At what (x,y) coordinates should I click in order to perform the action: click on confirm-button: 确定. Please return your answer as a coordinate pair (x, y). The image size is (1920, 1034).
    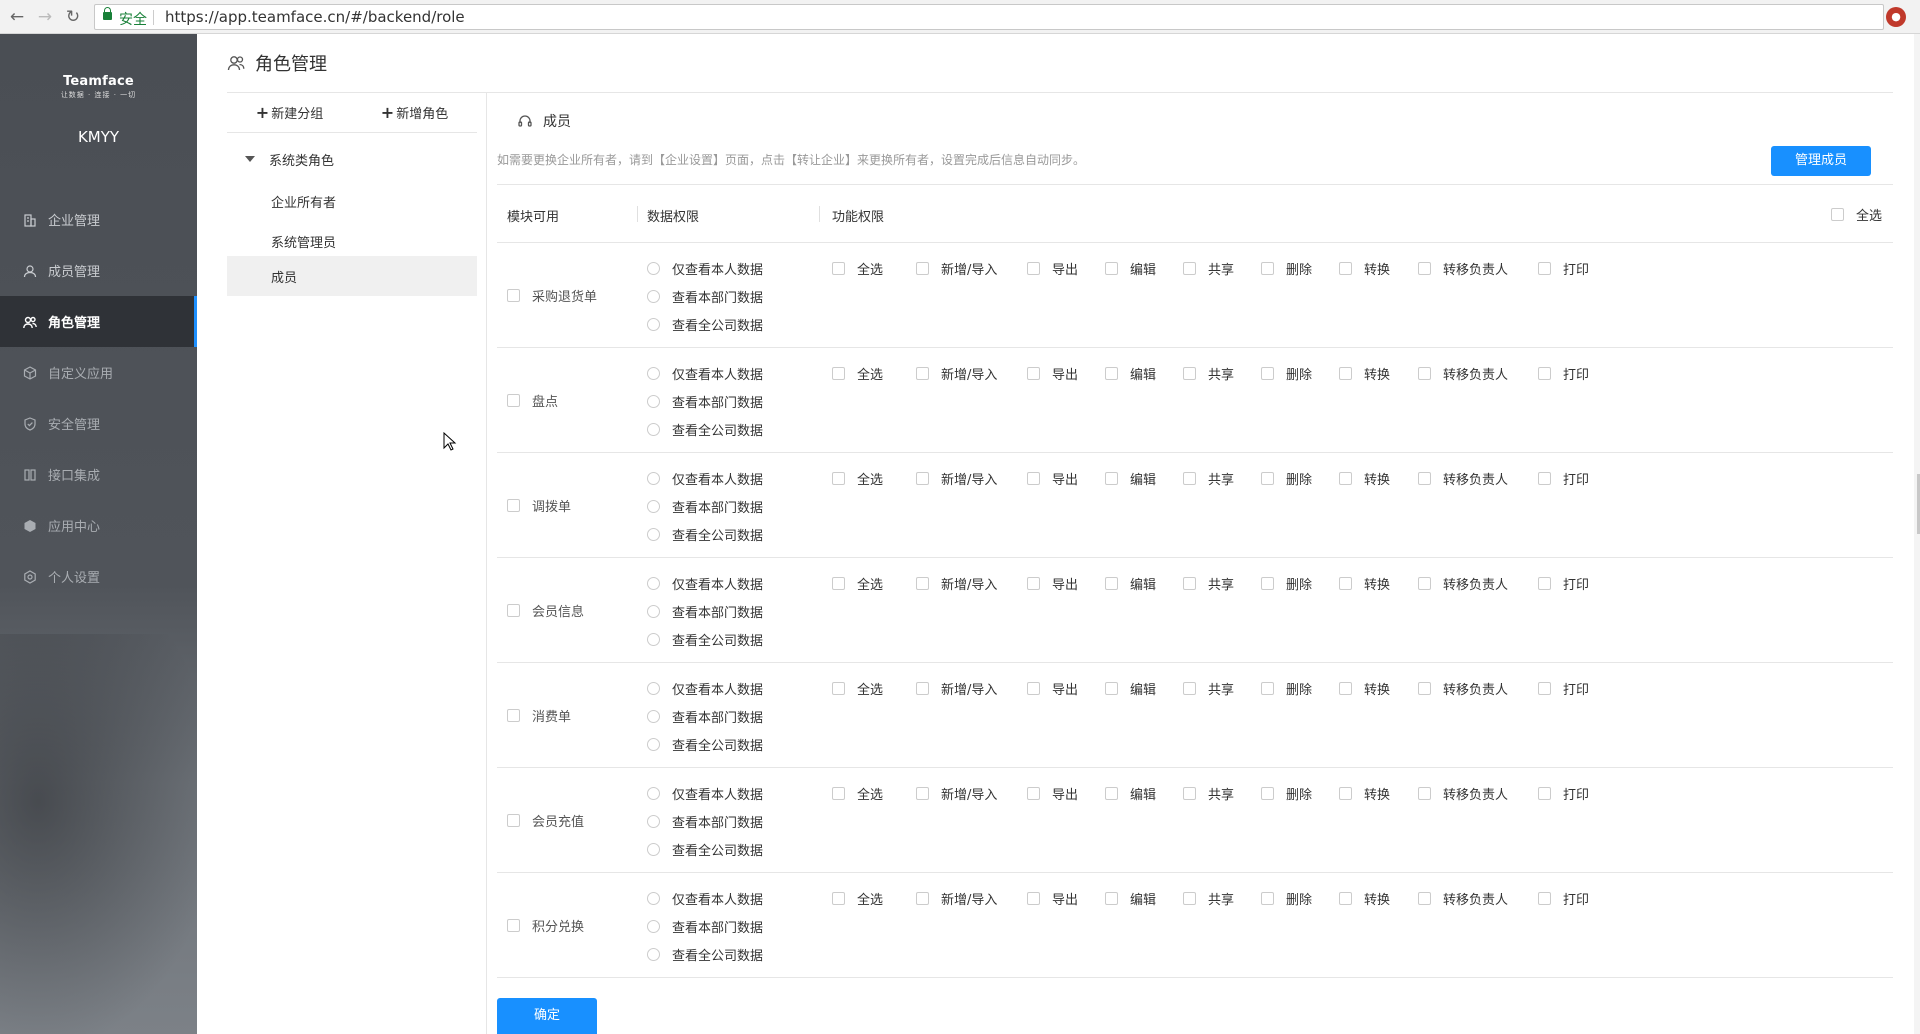
    Looking at the image, I should click on (547, 1016).